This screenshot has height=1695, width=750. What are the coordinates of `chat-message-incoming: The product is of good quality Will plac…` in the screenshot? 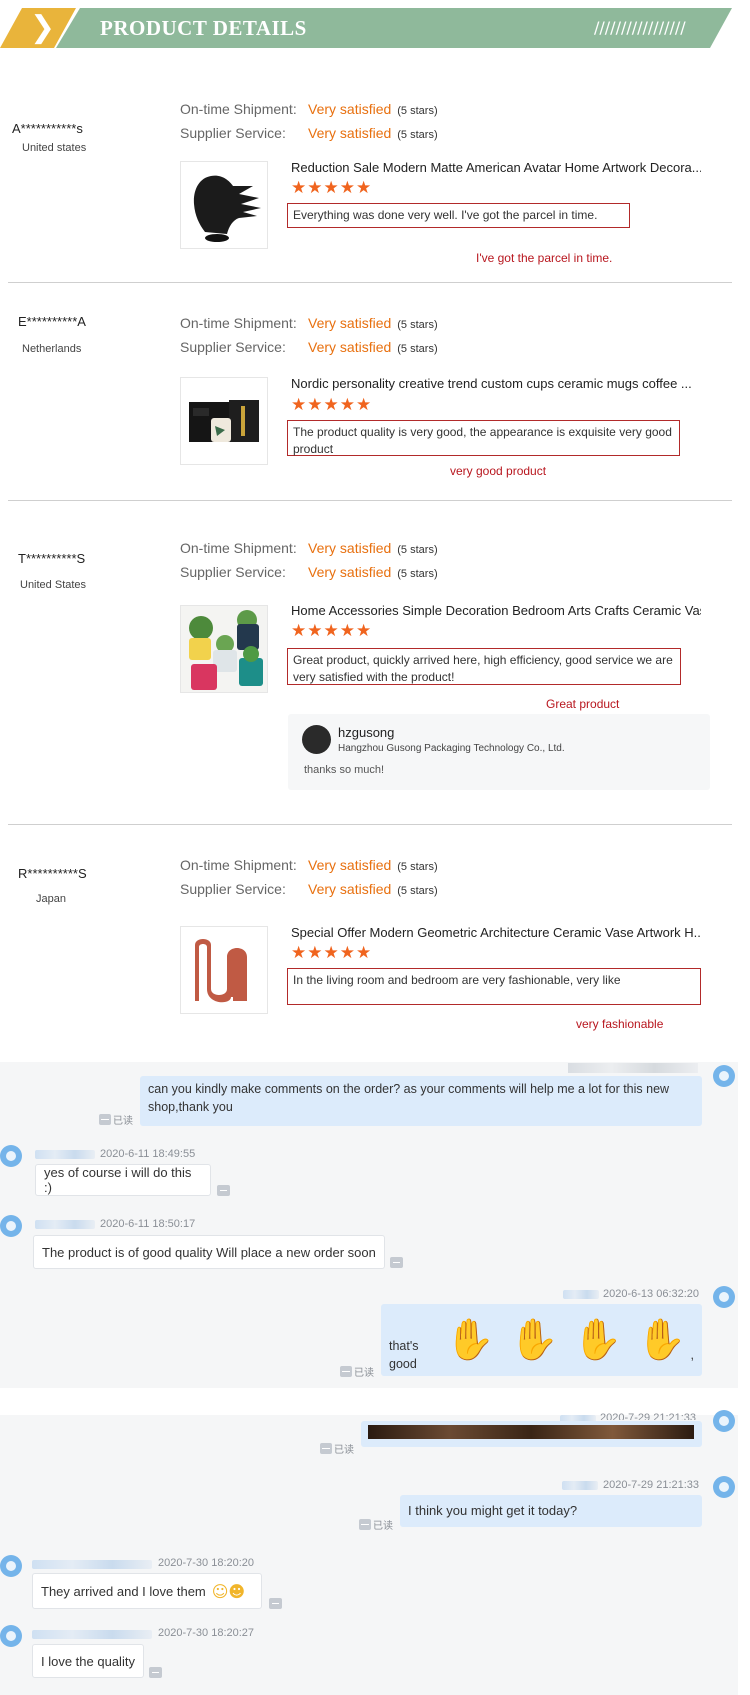 It's located at (209, 1252).